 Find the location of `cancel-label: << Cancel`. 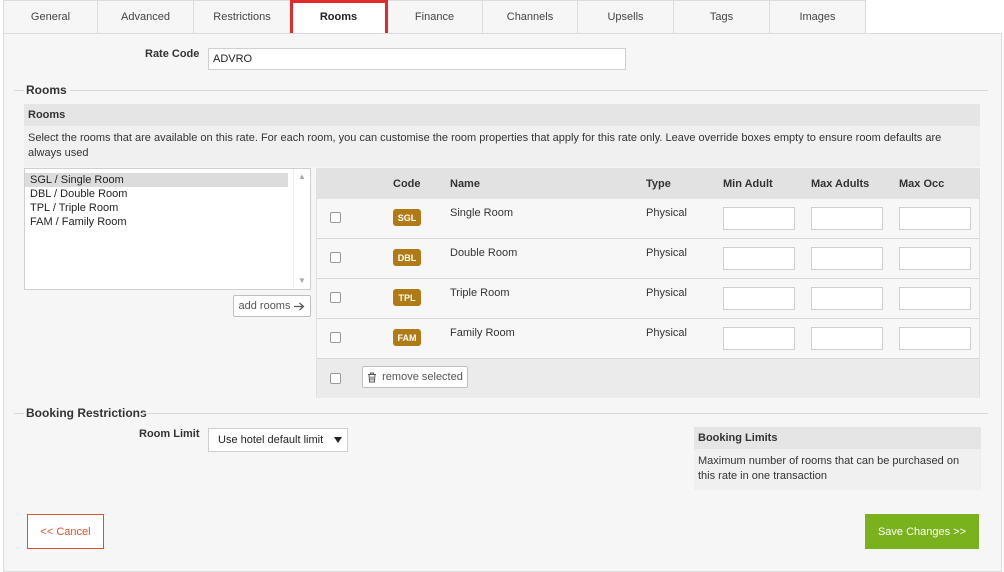

cancel-label: << Cancel is located at coordinates (65, 531).